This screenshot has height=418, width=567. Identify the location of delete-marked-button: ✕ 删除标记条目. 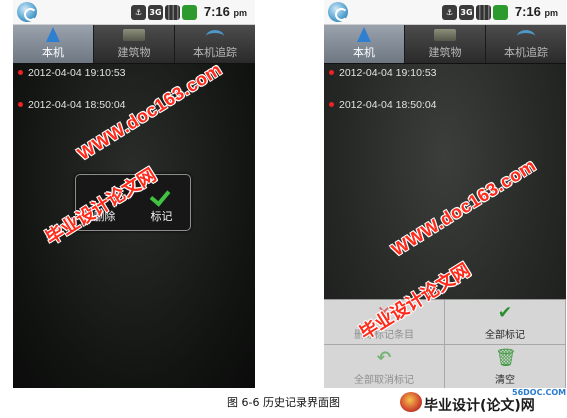
(384, 322).